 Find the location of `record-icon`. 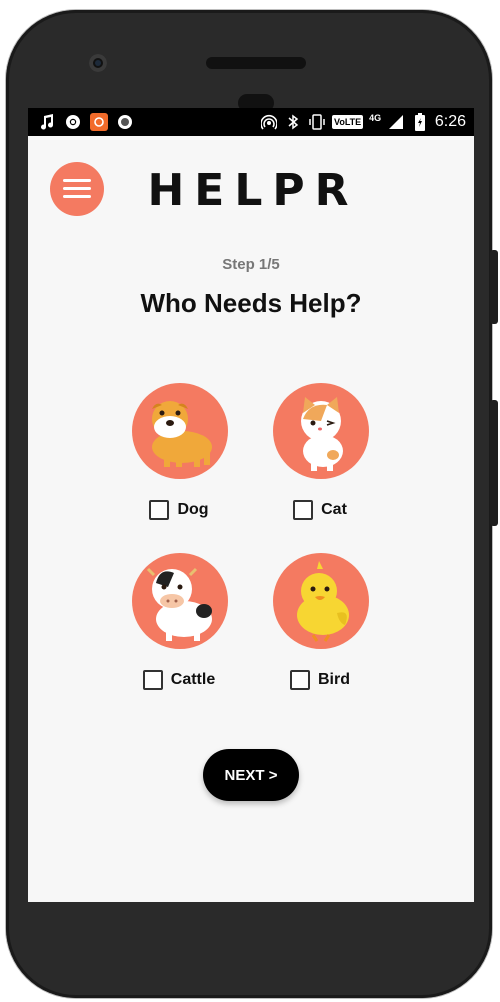

record-icon is located at coordinates (125, 122).